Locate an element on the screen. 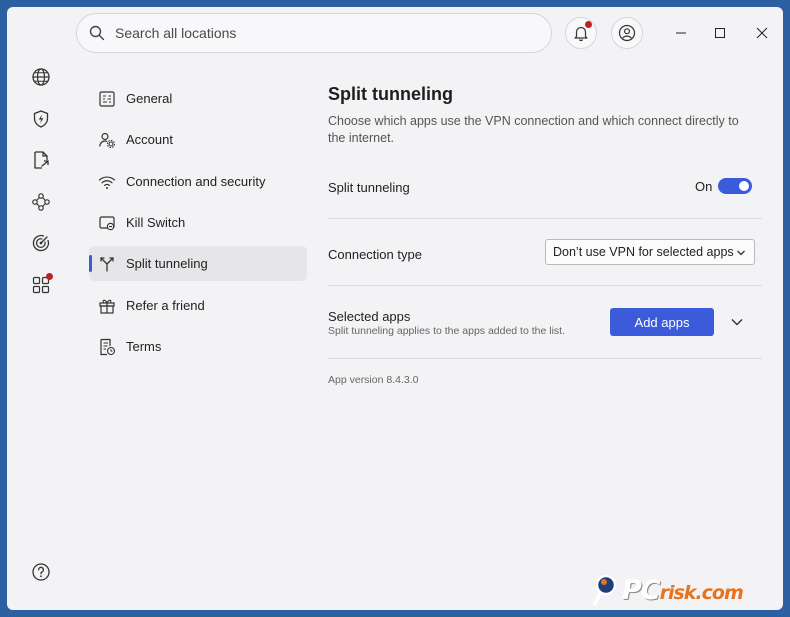 The width and height of the screenshot is (790, 617). nav-kill-switch: Kill Switch is located at coordinates (198, 222).